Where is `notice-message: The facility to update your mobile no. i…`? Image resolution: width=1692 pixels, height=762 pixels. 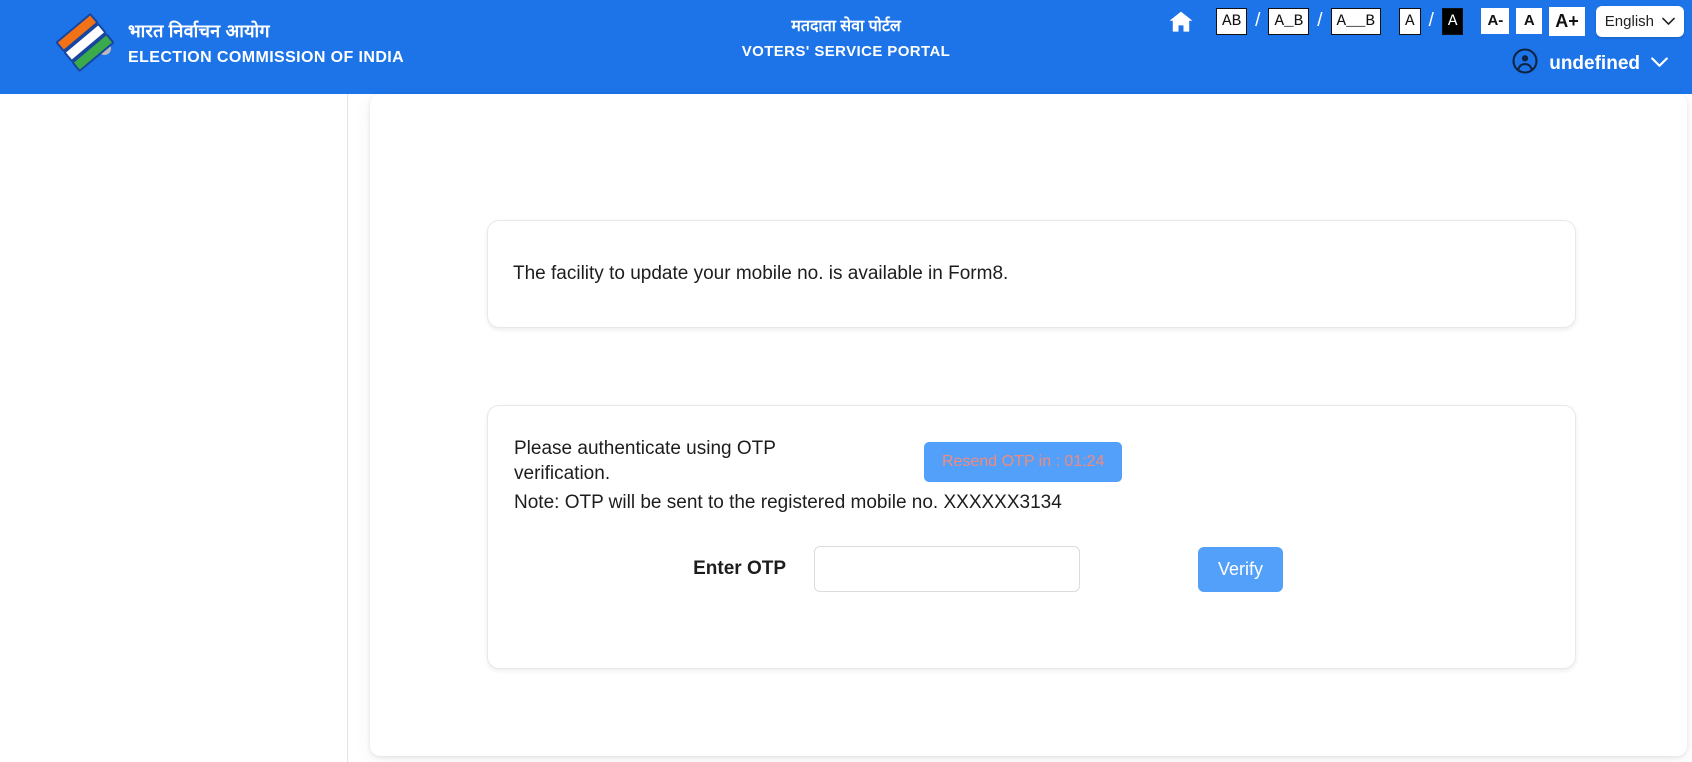
notice-message: The facility to update your mobile no. i… is located at coordinates (761, 273).